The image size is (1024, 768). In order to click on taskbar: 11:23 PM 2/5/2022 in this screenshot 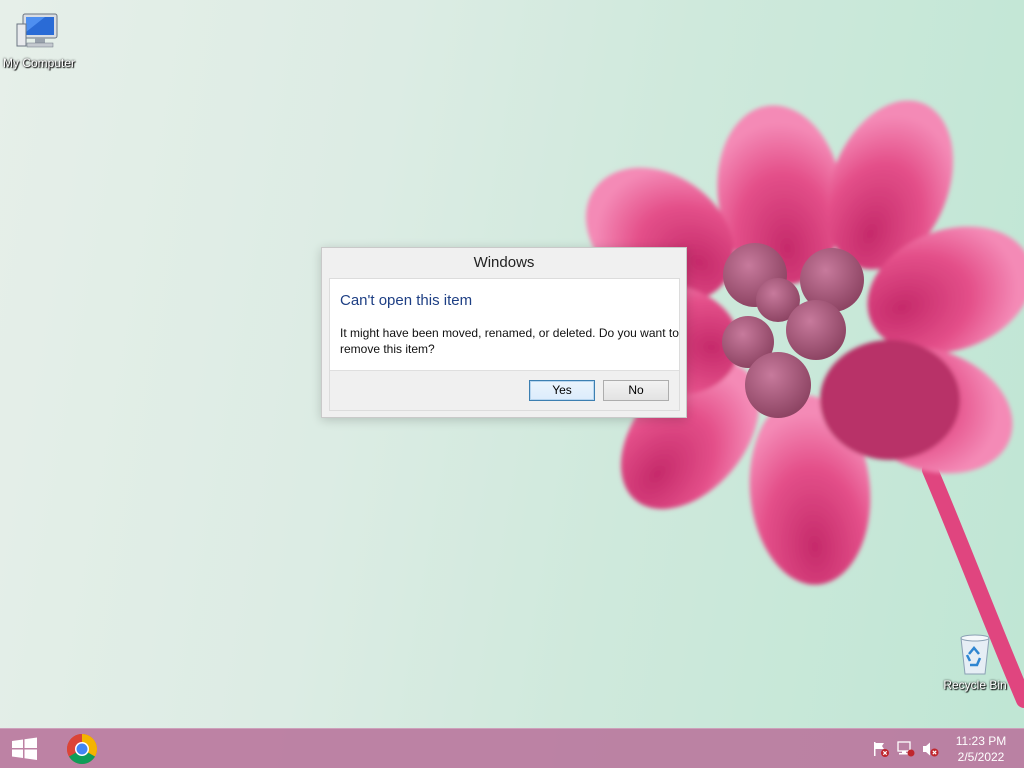, I will do `click(512, 748)`.